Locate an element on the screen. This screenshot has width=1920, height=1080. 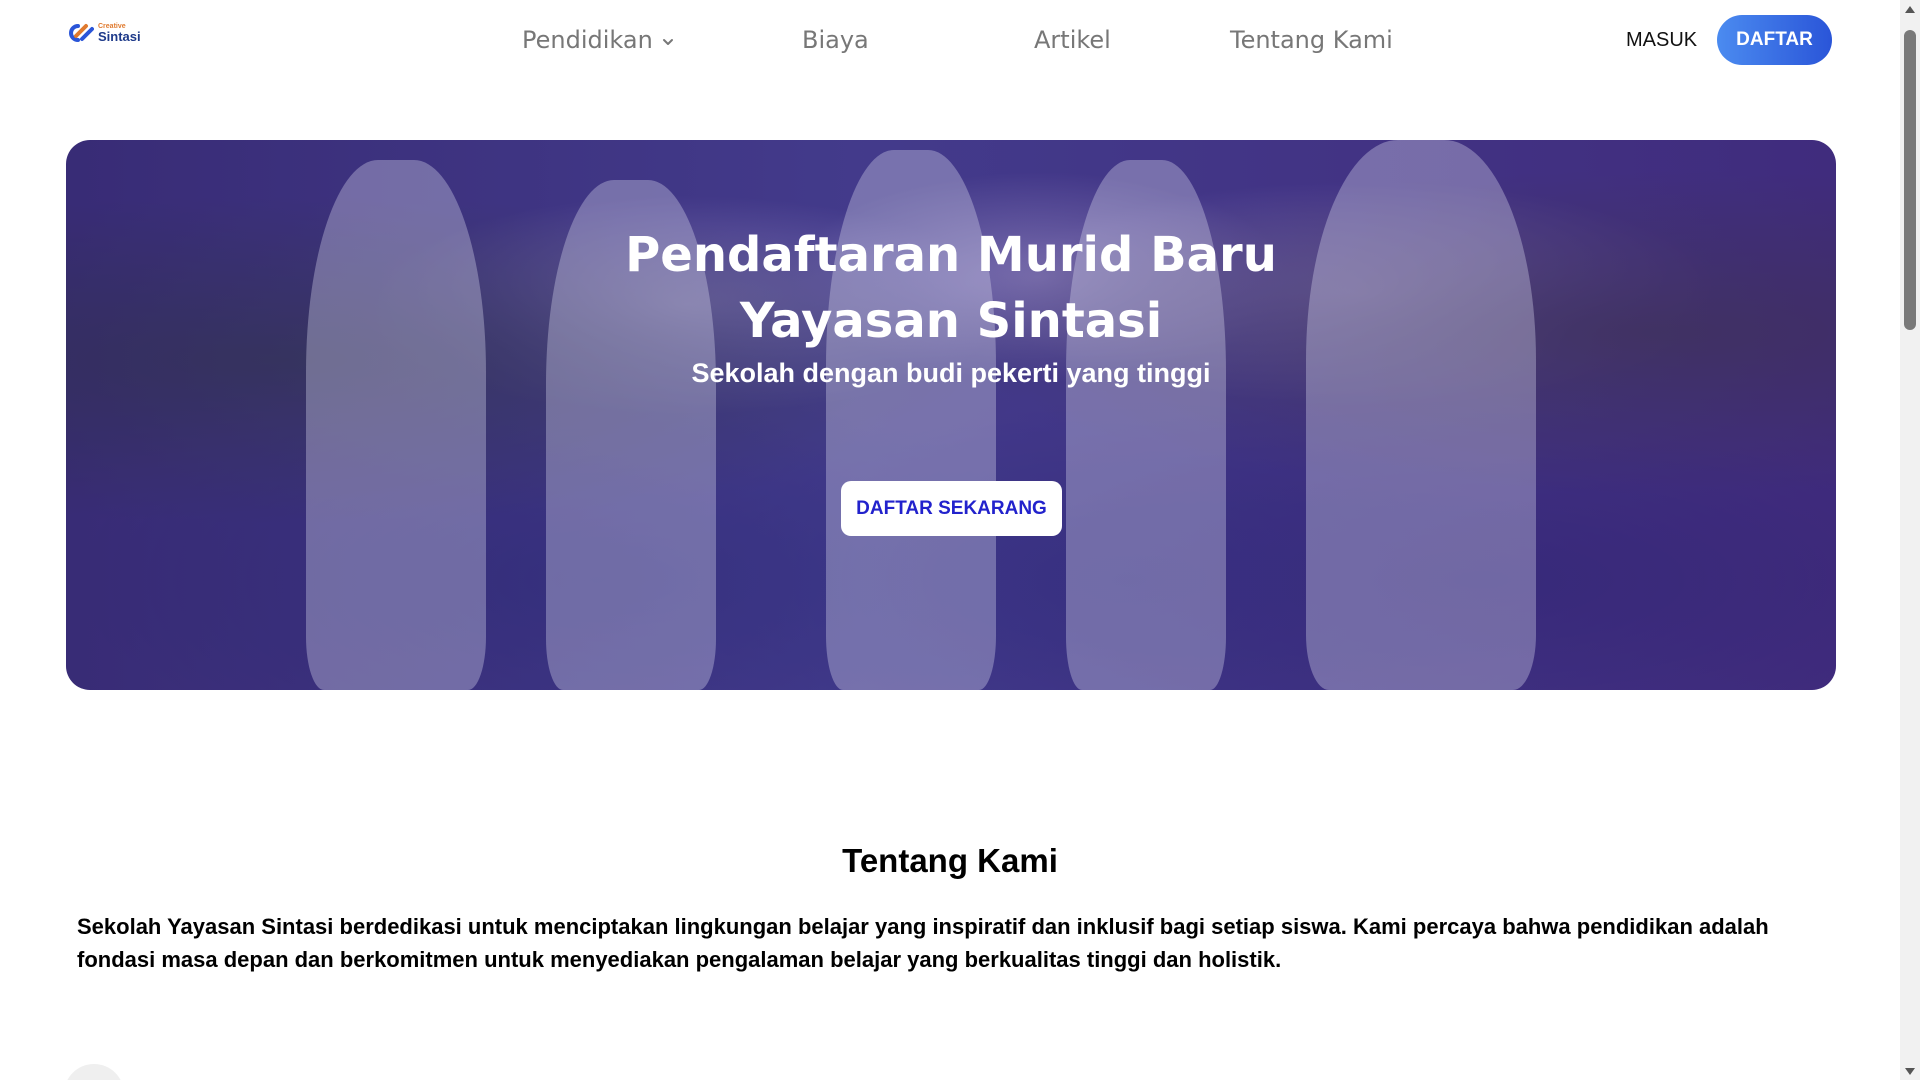
scroll-up-arrow-icon is located at coordinates (1910, 9).